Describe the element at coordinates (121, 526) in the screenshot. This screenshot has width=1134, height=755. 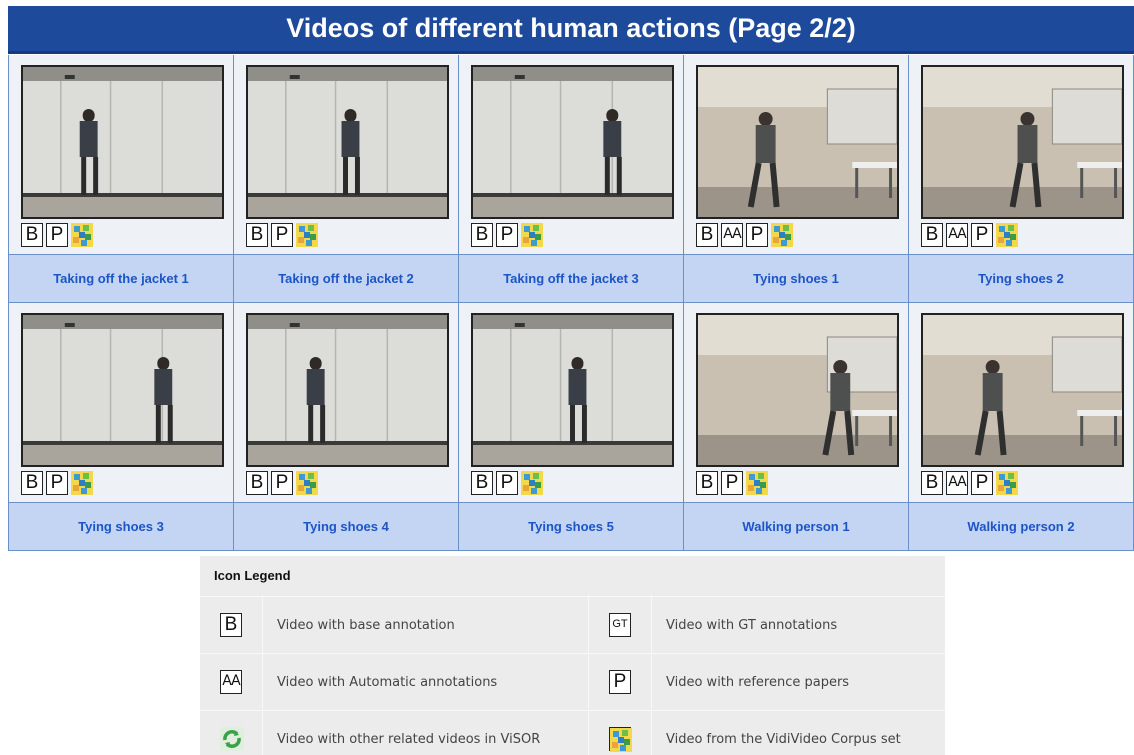
I see `video-caption-link: Tying shoes 3` at that location.